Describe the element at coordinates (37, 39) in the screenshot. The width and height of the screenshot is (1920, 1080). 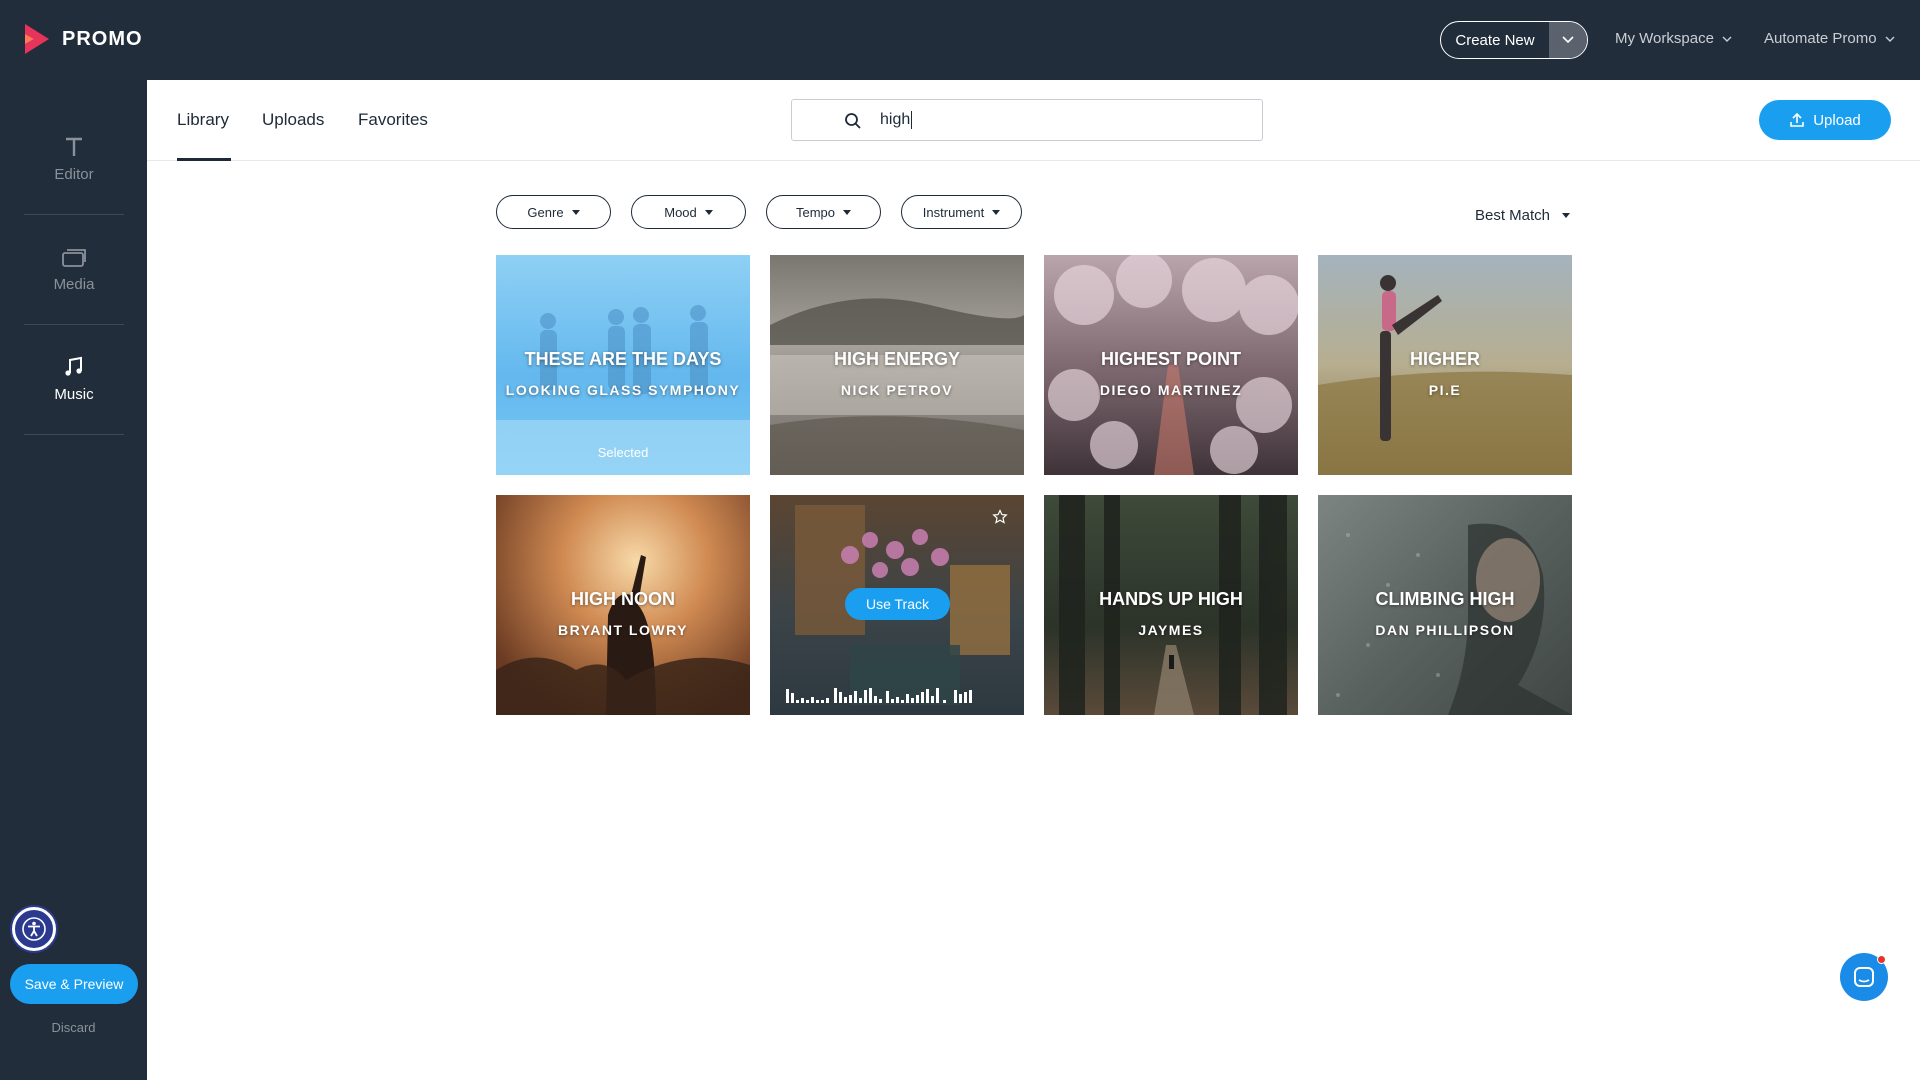
I see `play-logo-icon` at that location.